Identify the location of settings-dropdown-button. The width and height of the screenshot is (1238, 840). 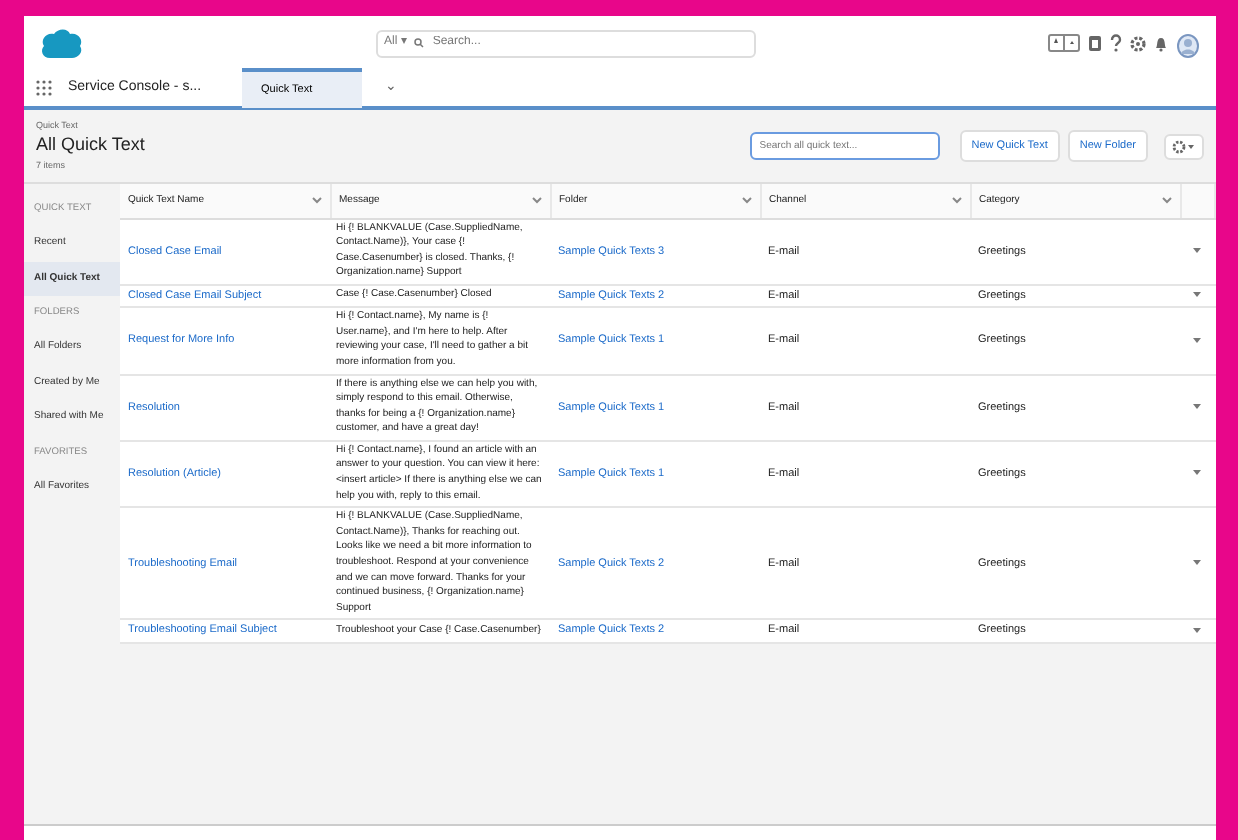
(1184, 146).